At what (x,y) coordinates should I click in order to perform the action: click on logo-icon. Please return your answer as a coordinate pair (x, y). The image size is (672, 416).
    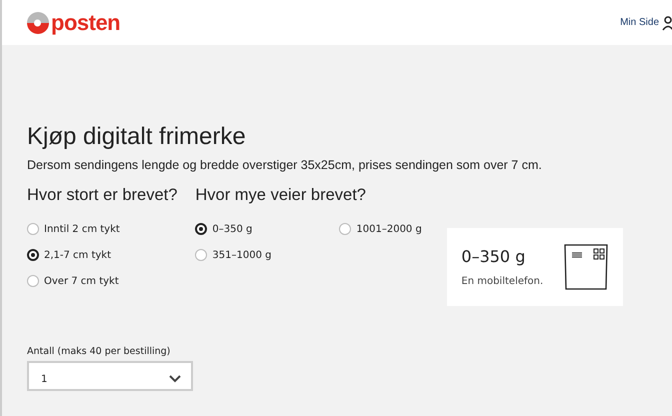
    Looking at the image, I should click on (38, 22).